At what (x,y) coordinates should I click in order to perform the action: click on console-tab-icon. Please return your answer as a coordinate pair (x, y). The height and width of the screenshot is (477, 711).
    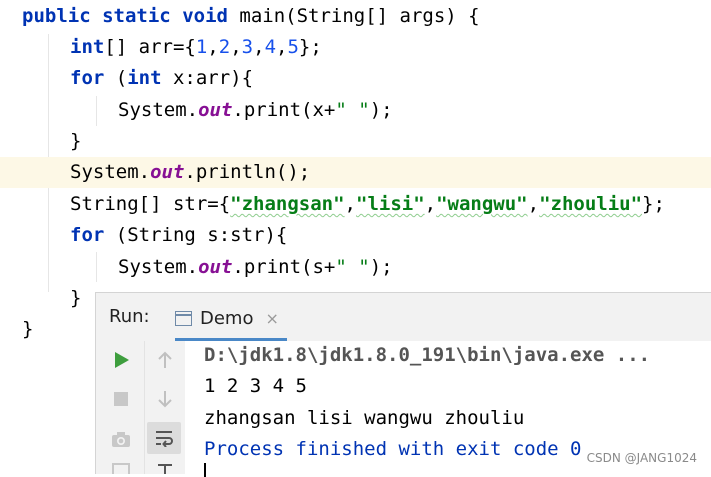
    Looking at the image, I should click on (183, 318).